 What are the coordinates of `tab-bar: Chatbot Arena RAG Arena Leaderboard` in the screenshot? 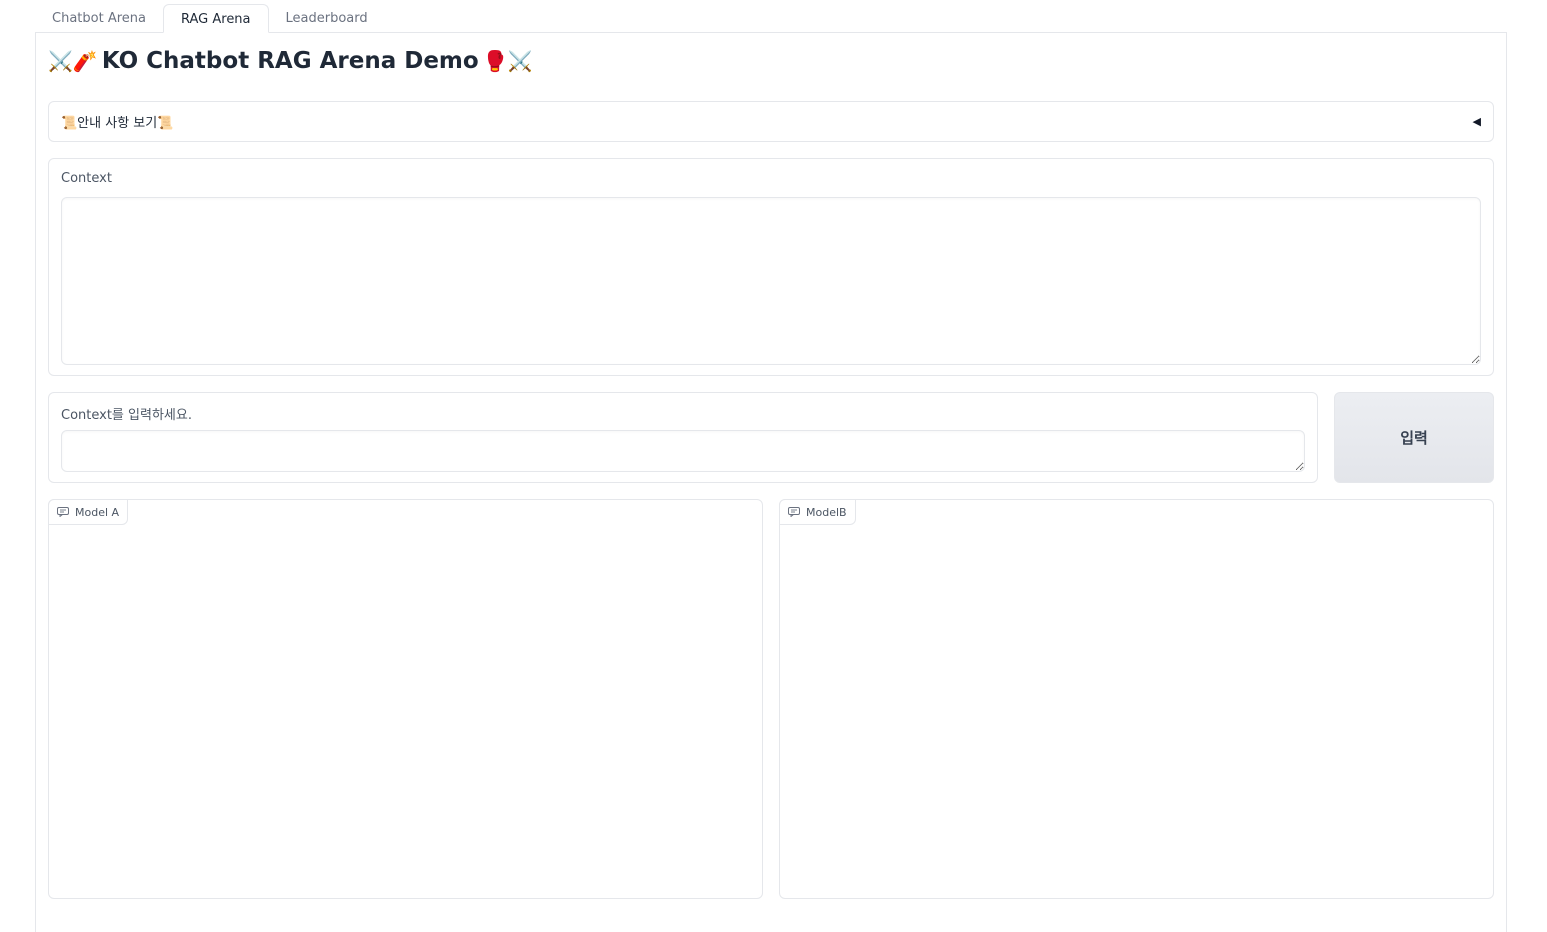 It's located at (210, 18).